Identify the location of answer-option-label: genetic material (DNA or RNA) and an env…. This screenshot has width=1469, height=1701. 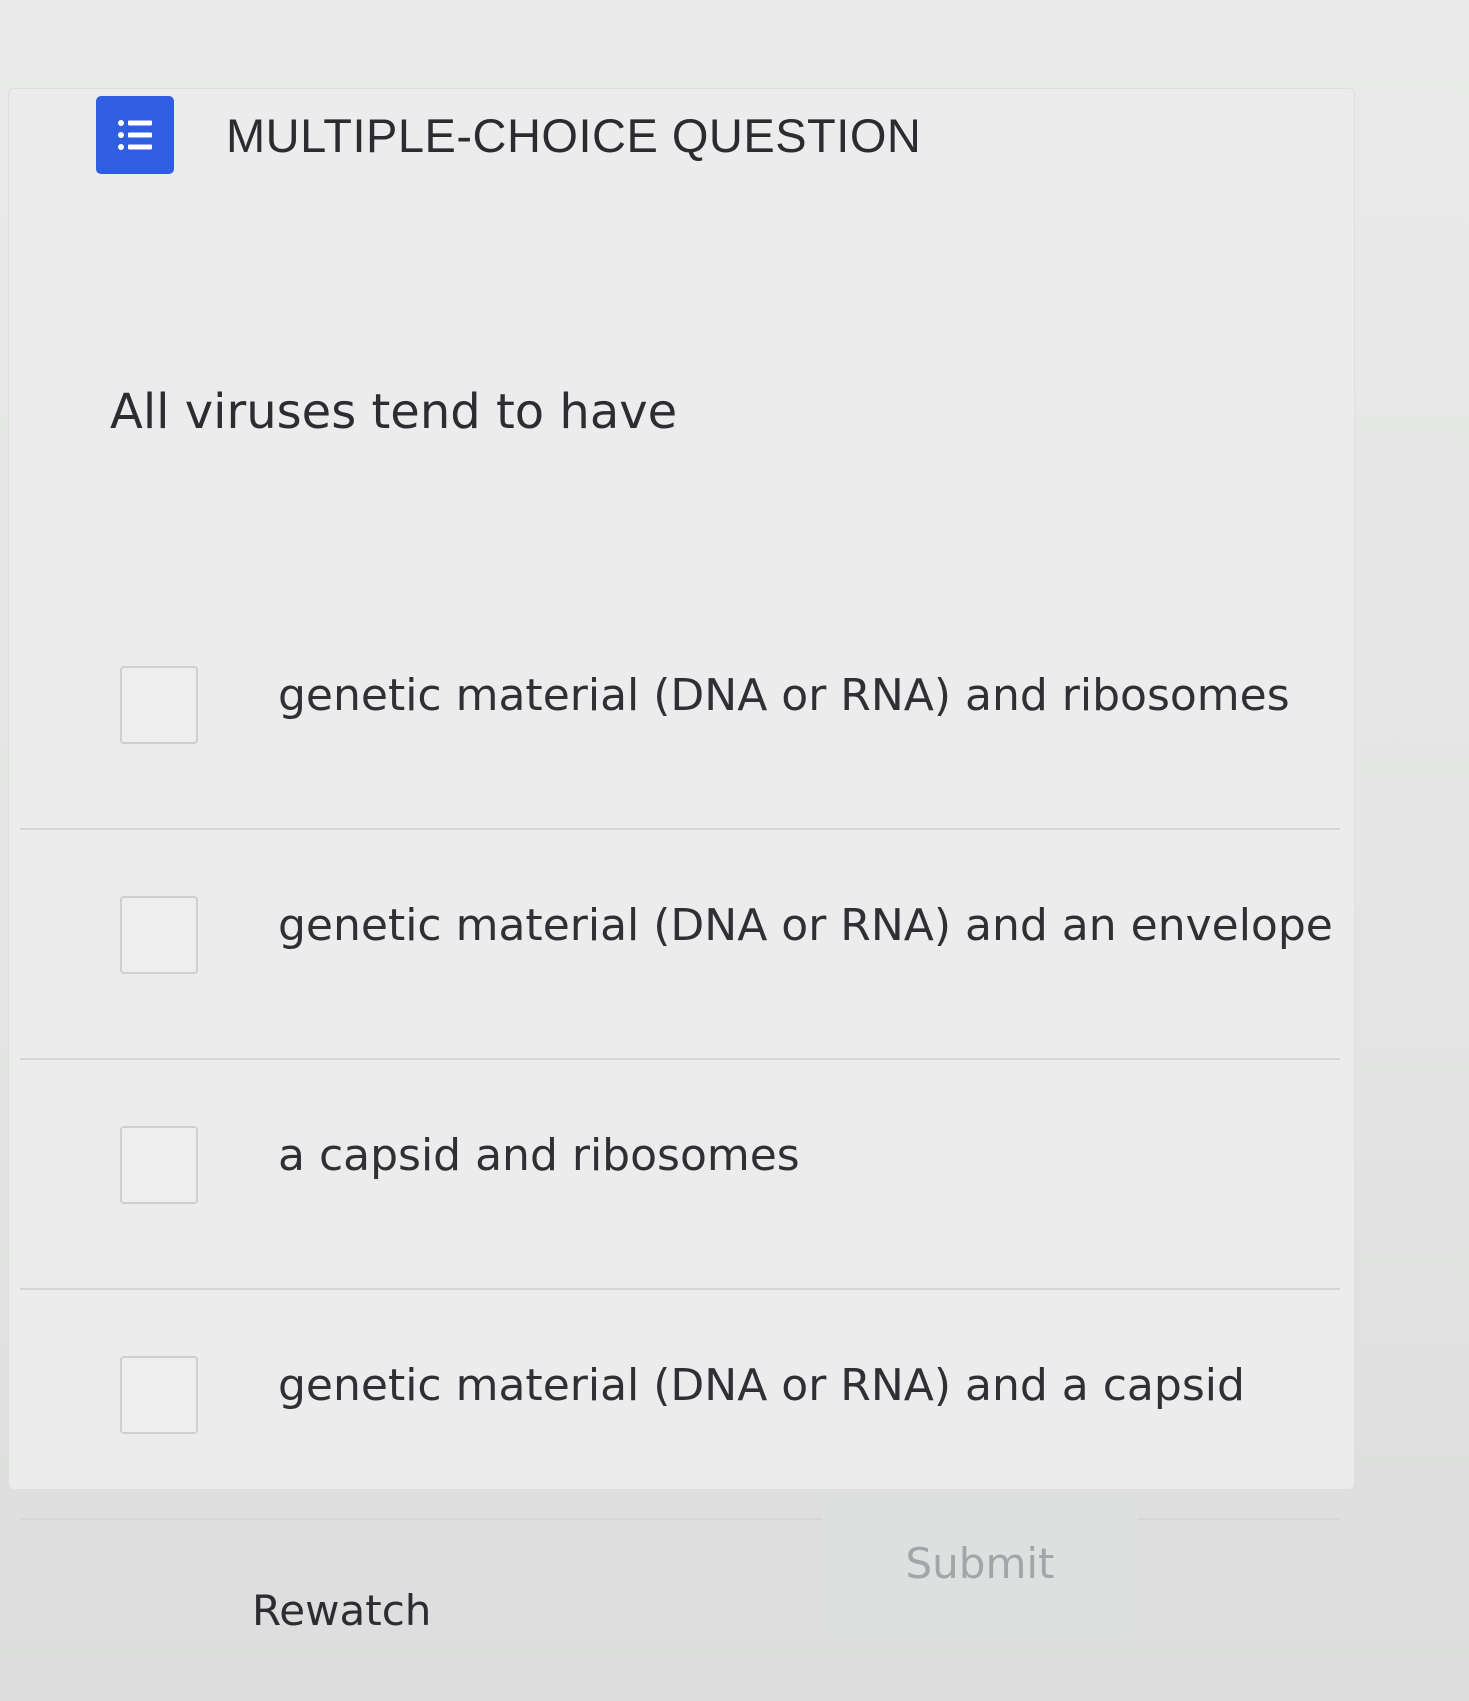
(805, 925).